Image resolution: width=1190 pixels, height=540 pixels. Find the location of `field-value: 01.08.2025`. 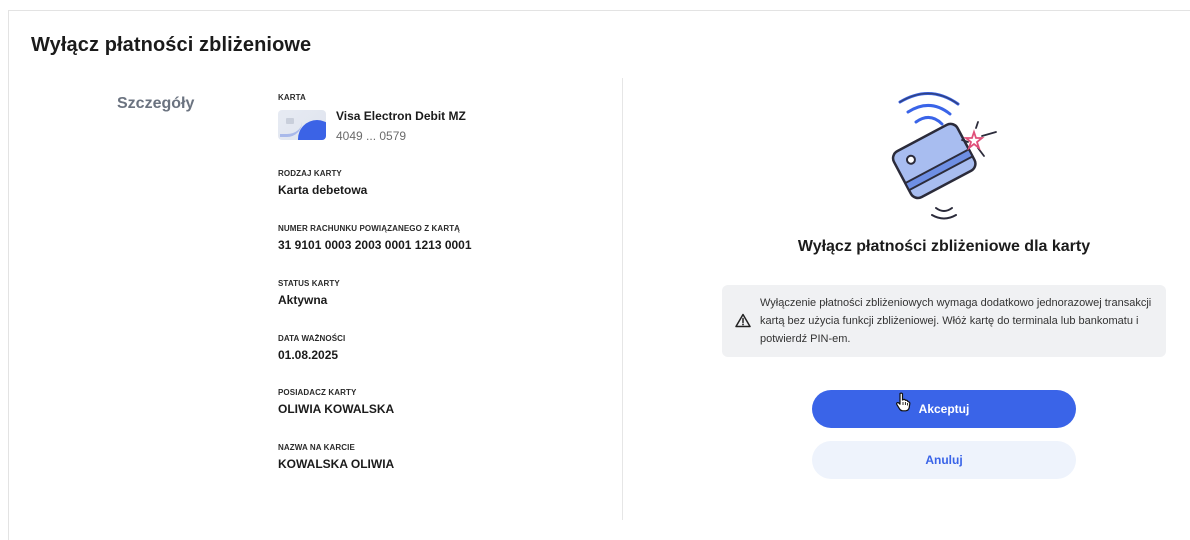

field-value: 01.08.2025 is located at coordinates (308, 355).